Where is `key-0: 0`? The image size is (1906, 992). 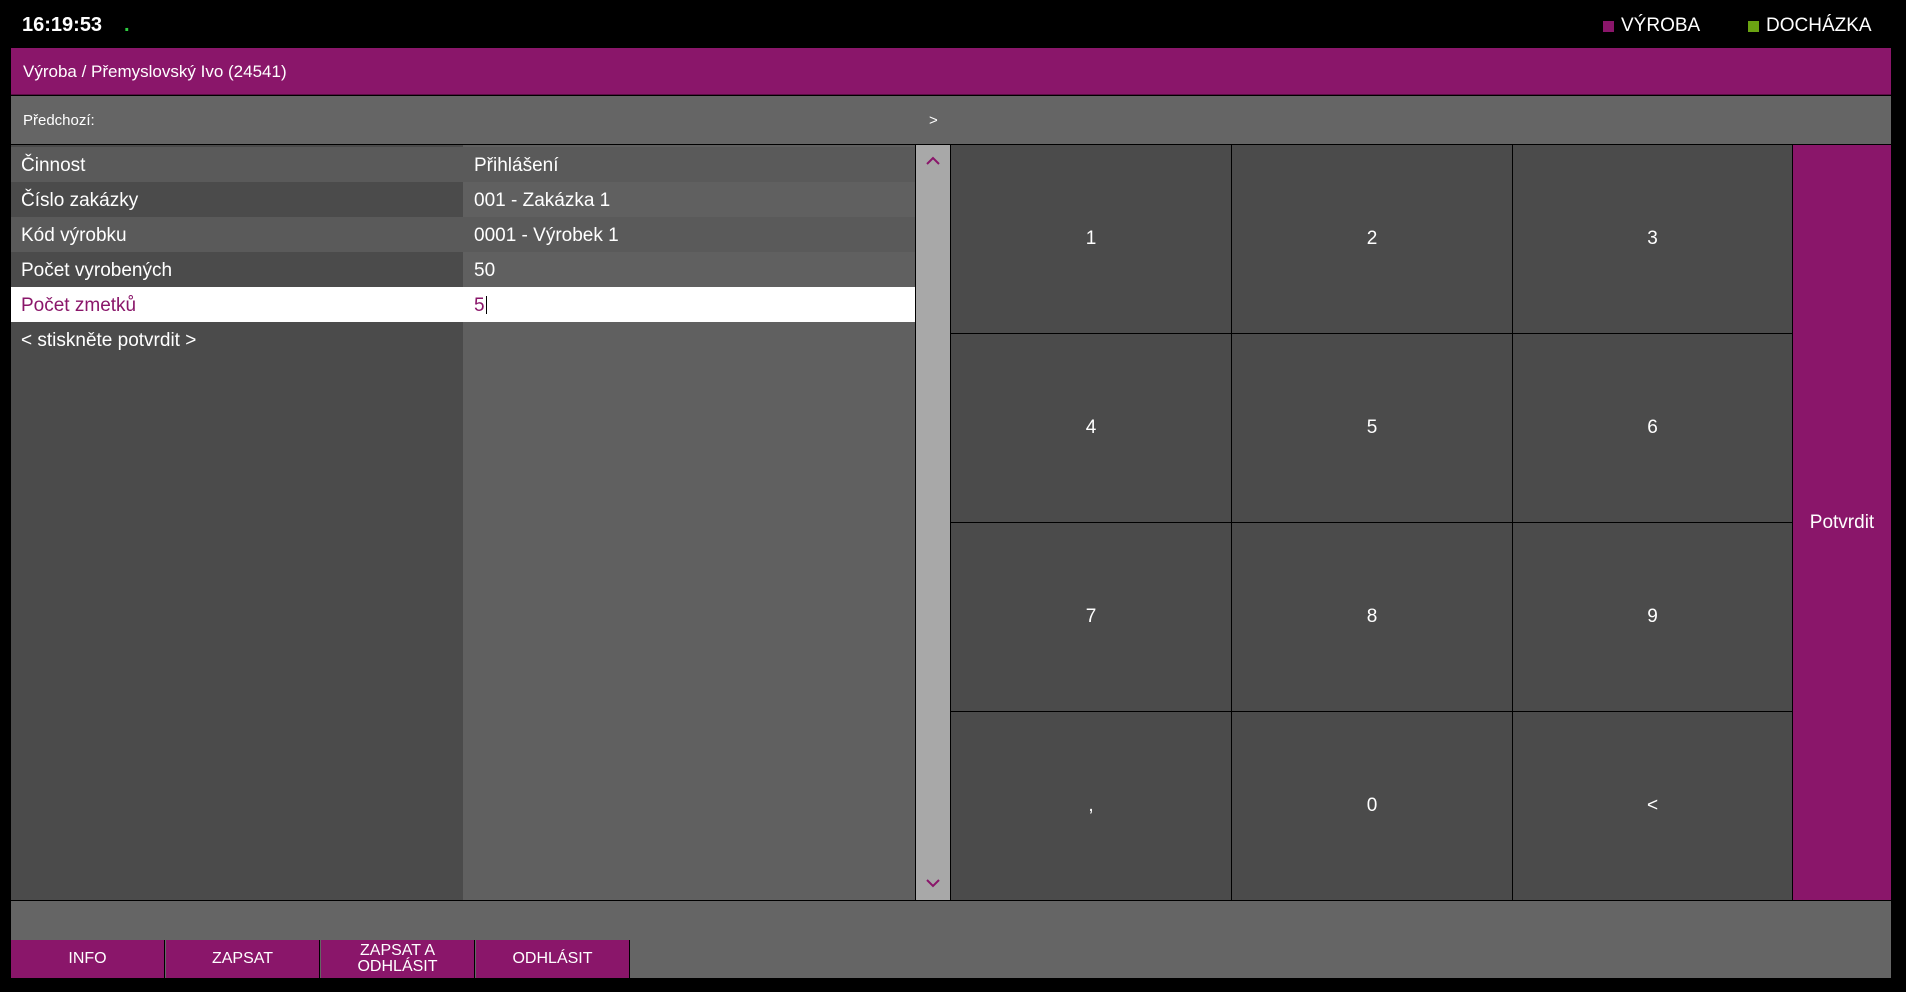 key-0: 0 is located at coordinates (1372, 806).